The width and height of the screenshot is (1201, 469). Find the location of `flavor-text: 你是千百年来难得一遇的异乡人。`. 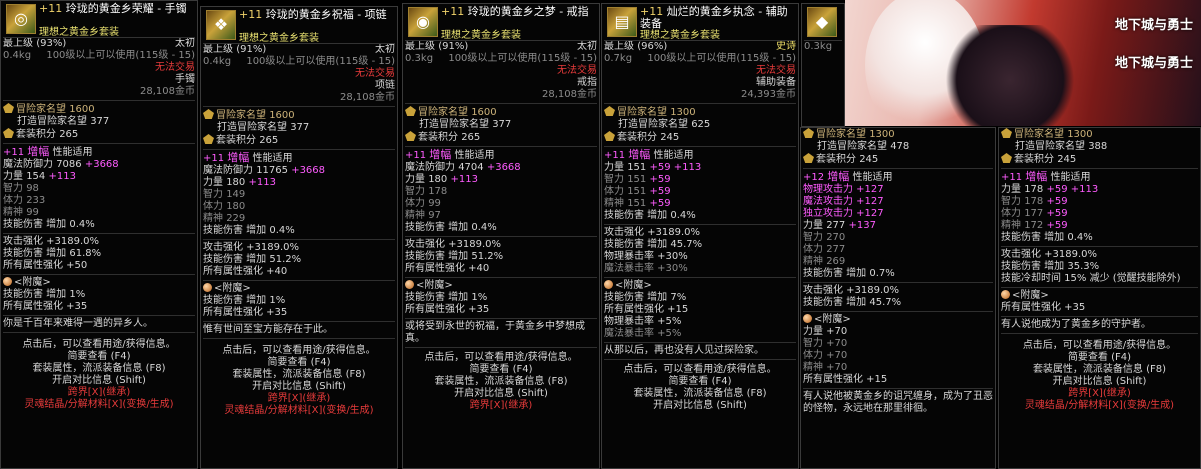

flavor-text: 你是千百年来难得一遇的异乡人。 is located at coordinates (78, 323).